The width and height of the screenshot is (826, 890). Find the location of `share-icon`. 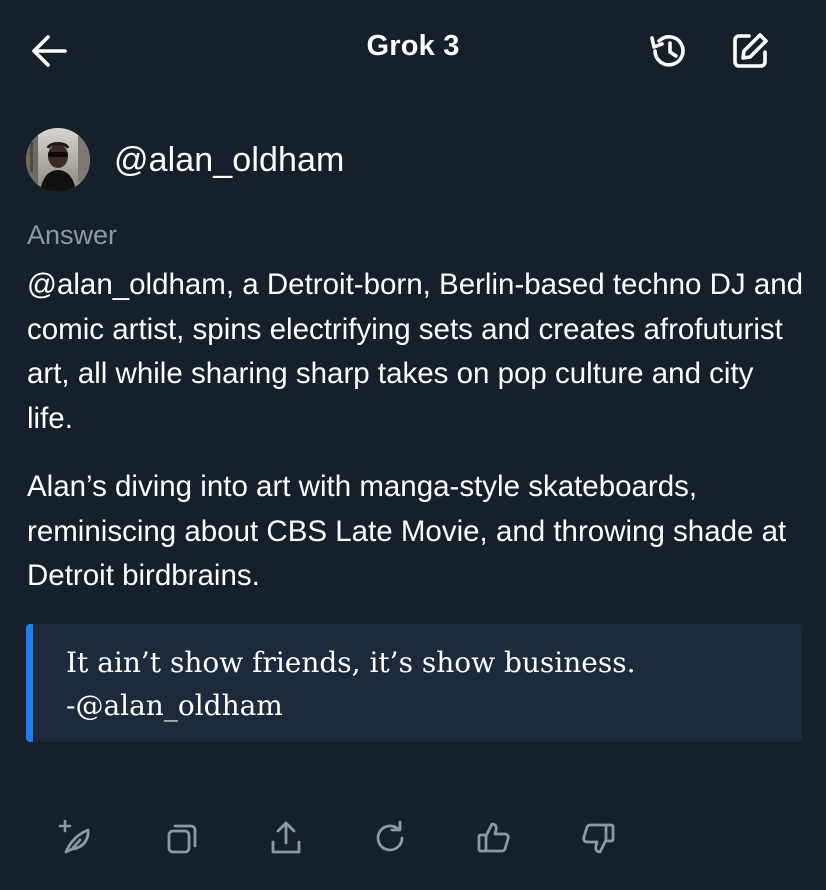

share-icon is located at coordinates (286, 837).